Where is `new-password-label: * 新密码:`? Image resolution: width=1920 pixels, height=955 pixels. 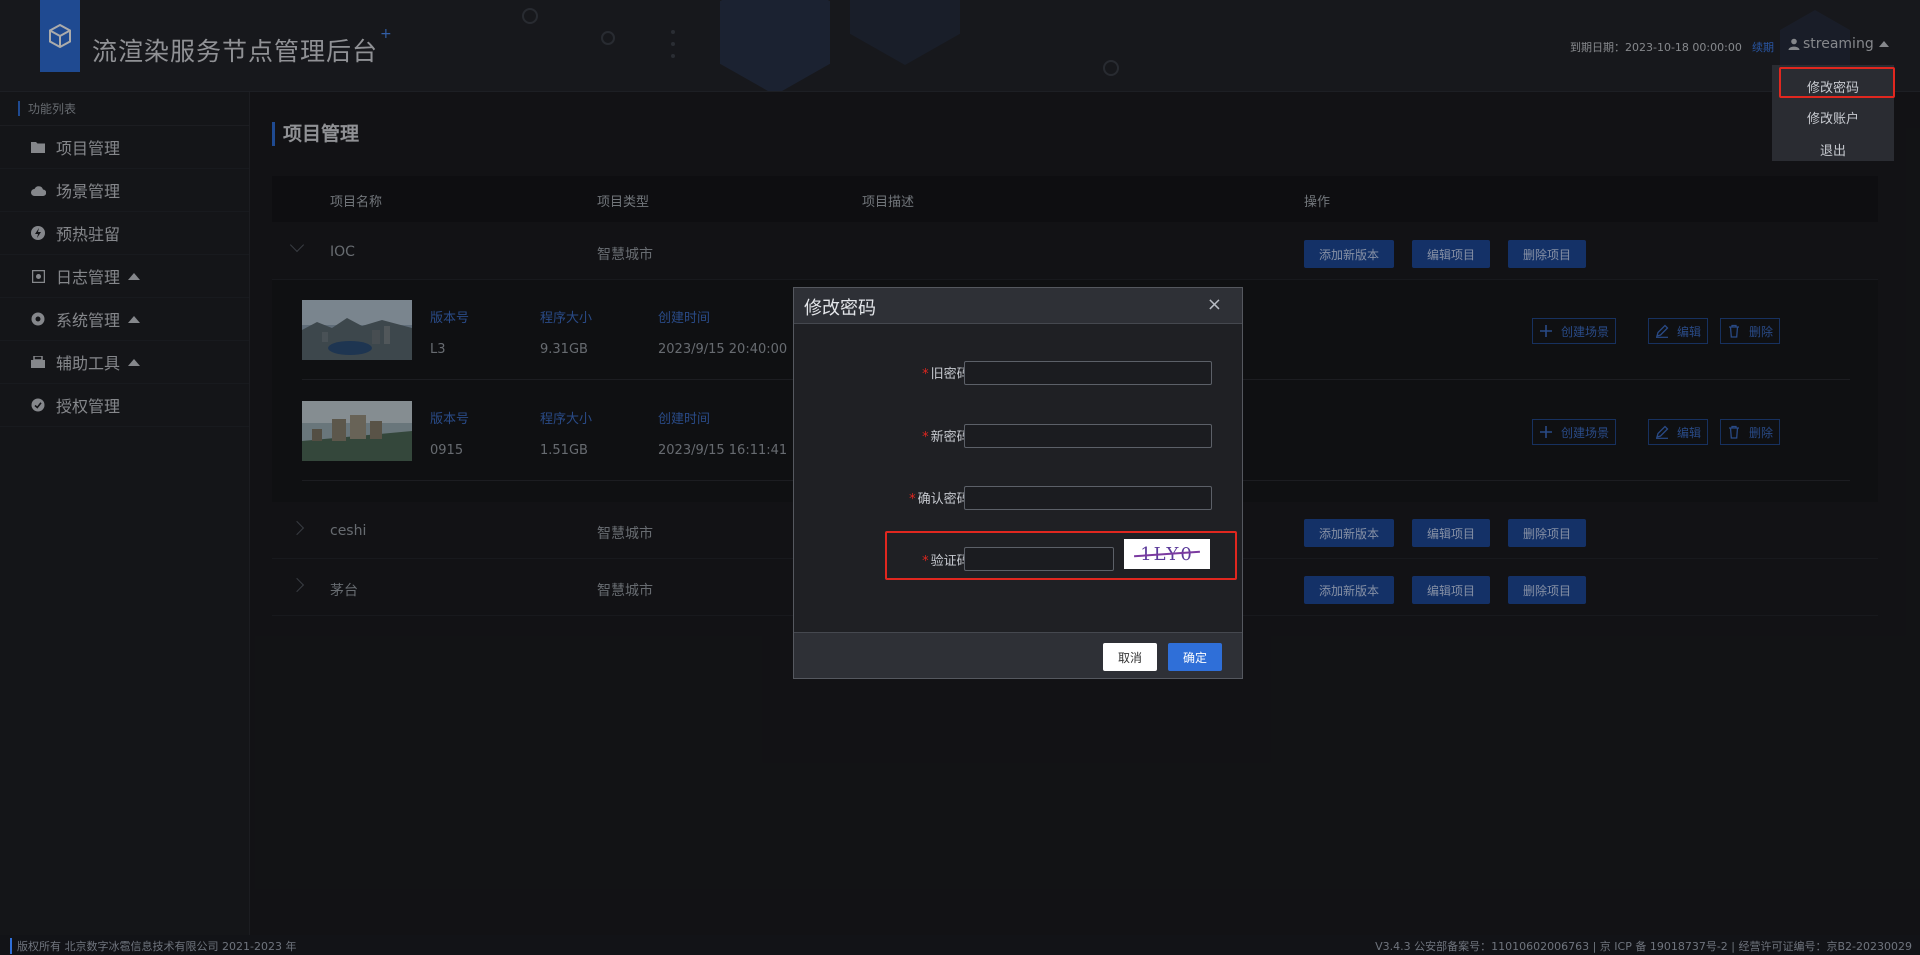 new-password-label: * 新密码: is located at coordinates (948, 437).